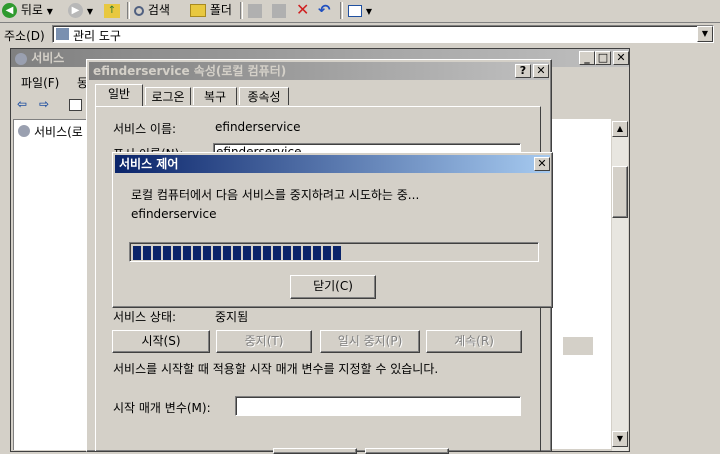  What do you see at coordinates (603, 58) in the screenshot?
I see `maximize-button: □` at bounding box center [603, 58].